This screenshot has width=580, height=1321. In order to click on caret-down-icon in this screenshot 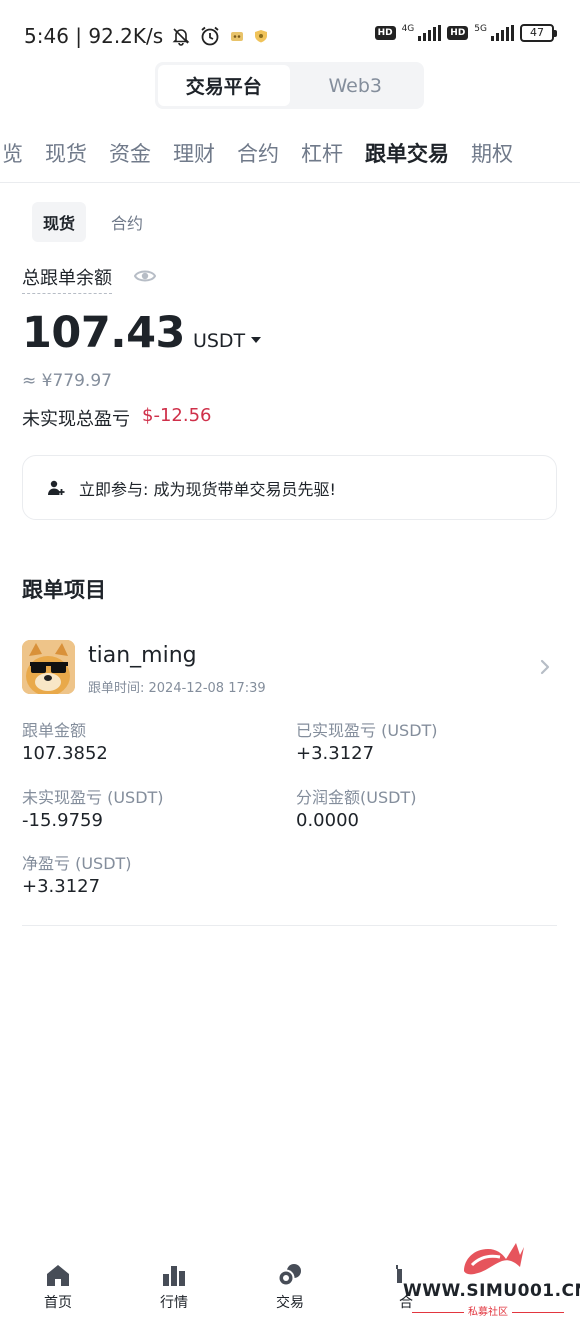, I will do `click(256, 340)`.